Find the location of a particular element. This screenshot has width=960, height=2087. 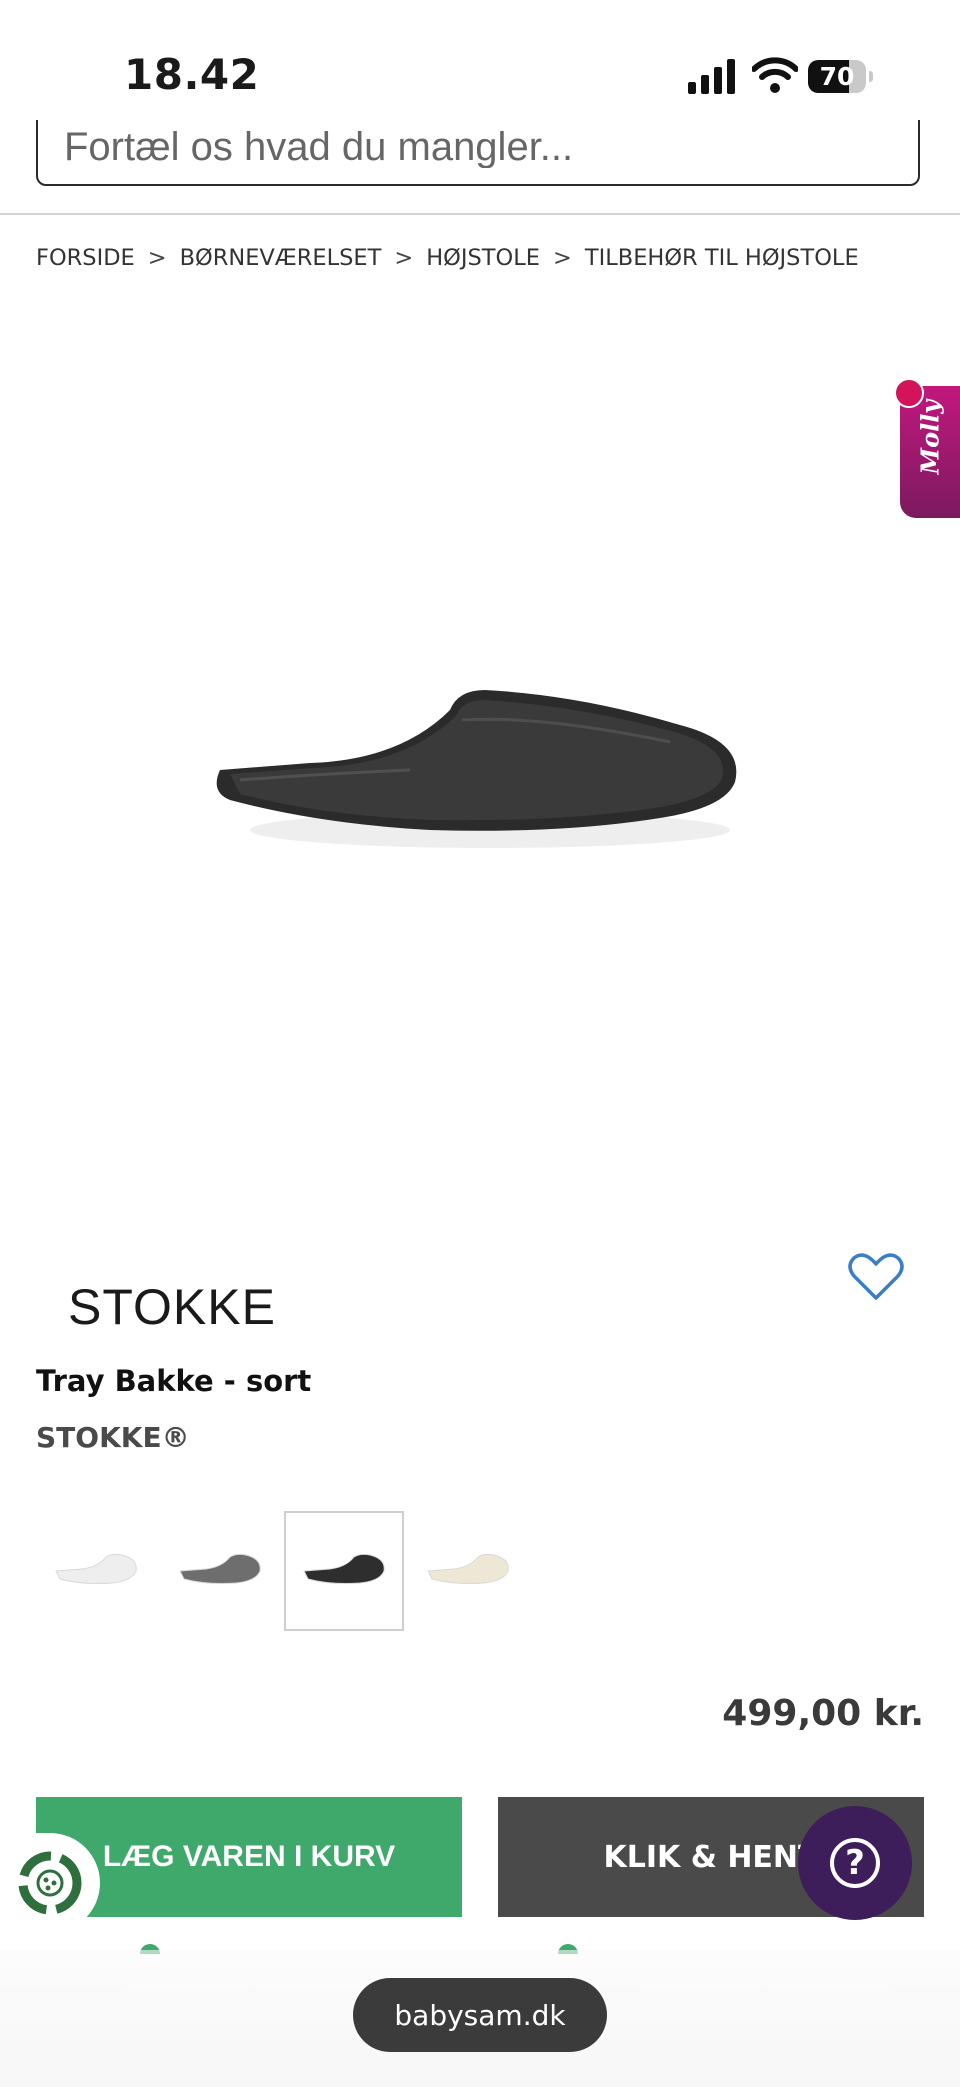

color-variants is located at coordinates (284, 1571).